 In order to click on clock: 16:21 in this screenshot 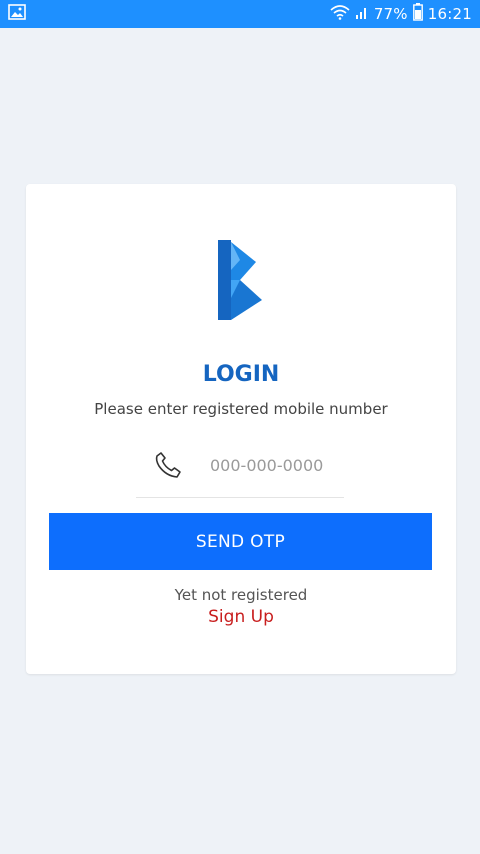, I will do `click(449, 14)`.